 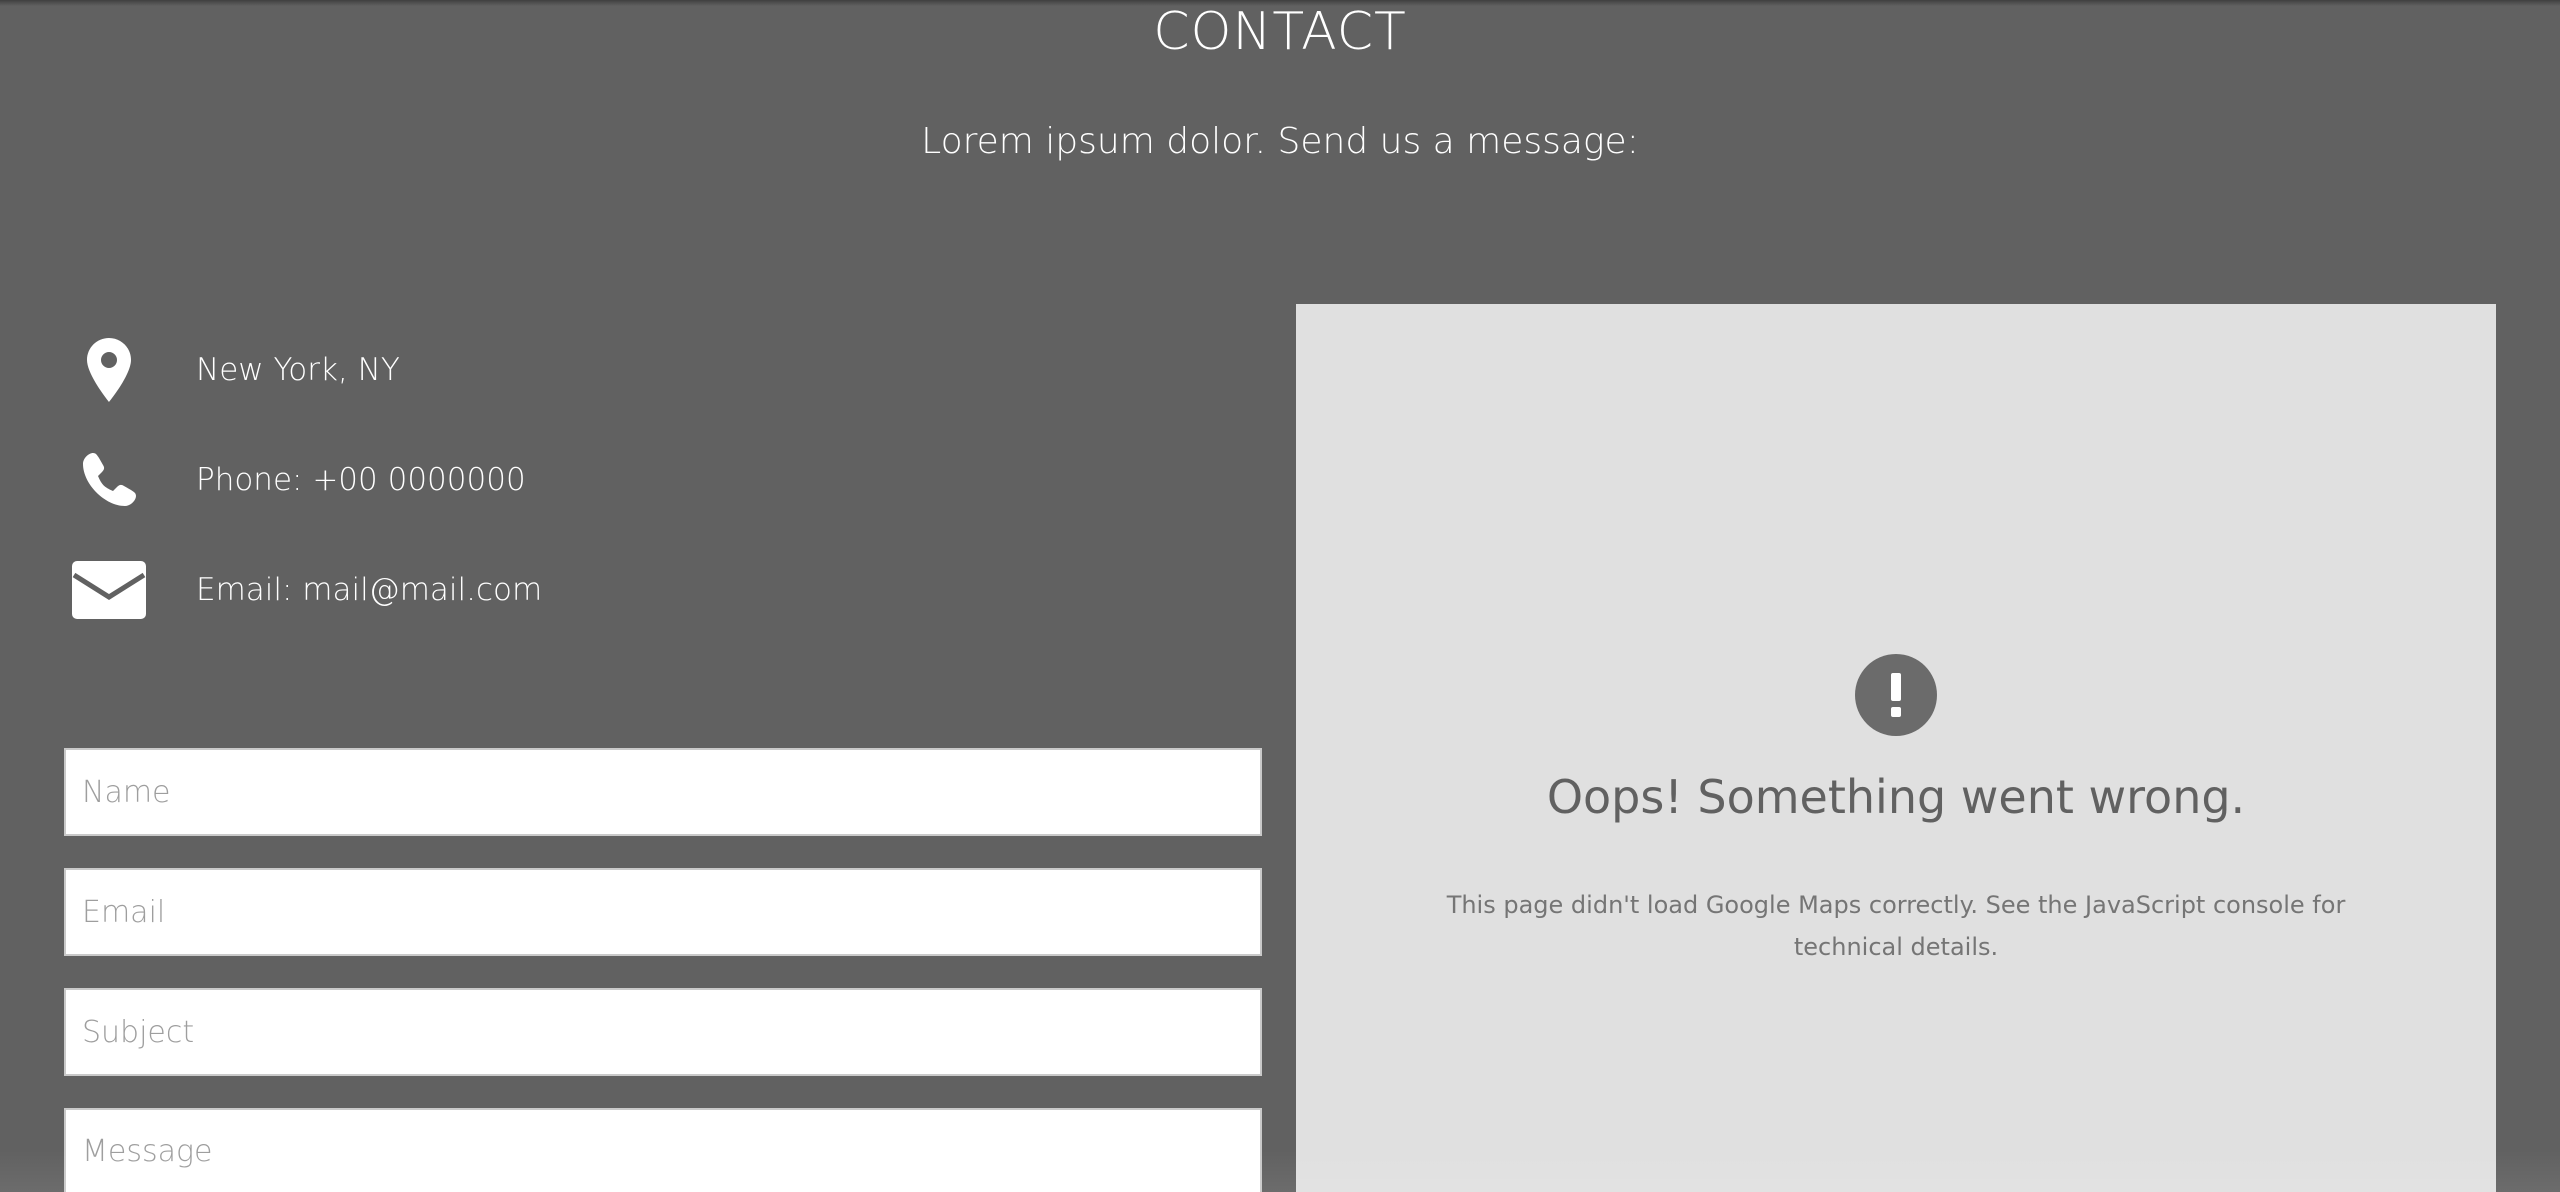 I want to click on message-textarea, so click(x=663, y=1150).